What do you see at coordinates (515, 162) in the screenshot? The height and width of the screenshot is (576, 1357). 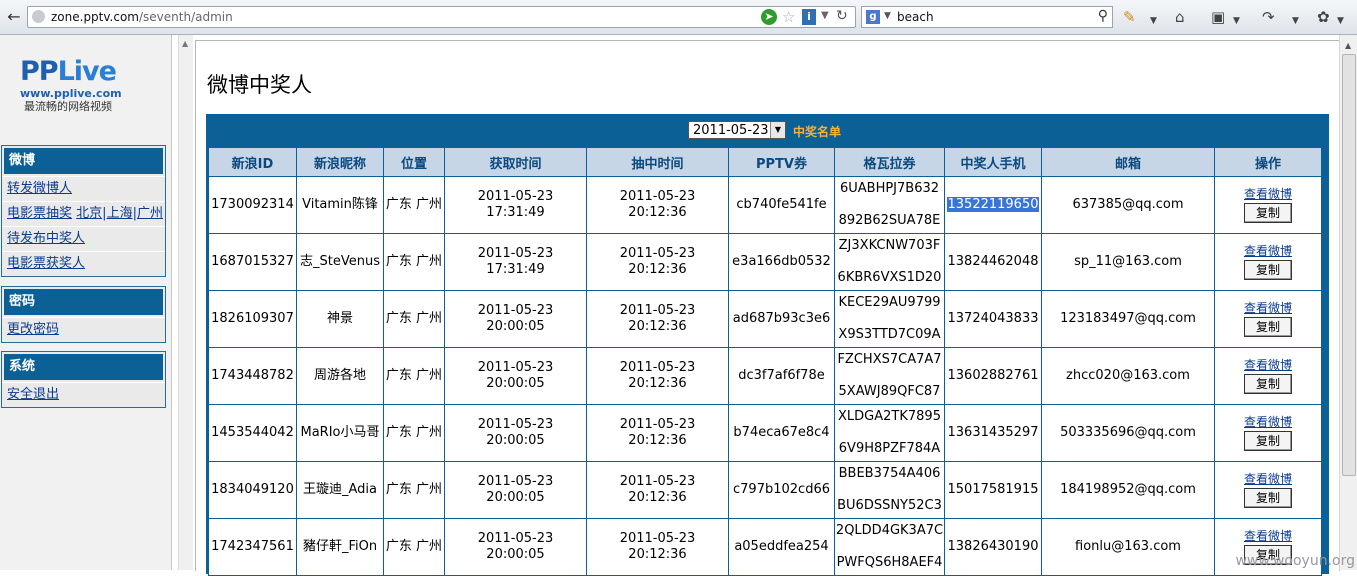 I see `column-header: 获取时间` at bounding box center [515, 162].